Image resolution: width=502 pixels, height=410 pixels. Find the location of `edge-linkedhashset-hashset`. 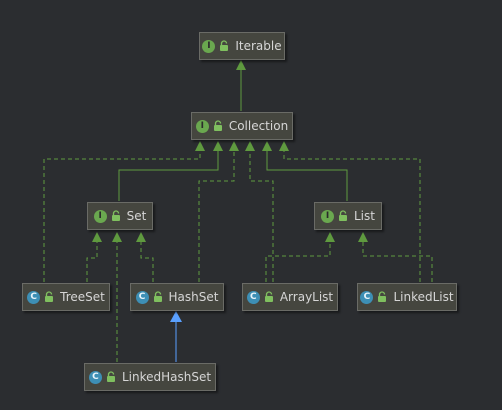

edge-linkedhashset-hashset is located at coordinates (176, 336).